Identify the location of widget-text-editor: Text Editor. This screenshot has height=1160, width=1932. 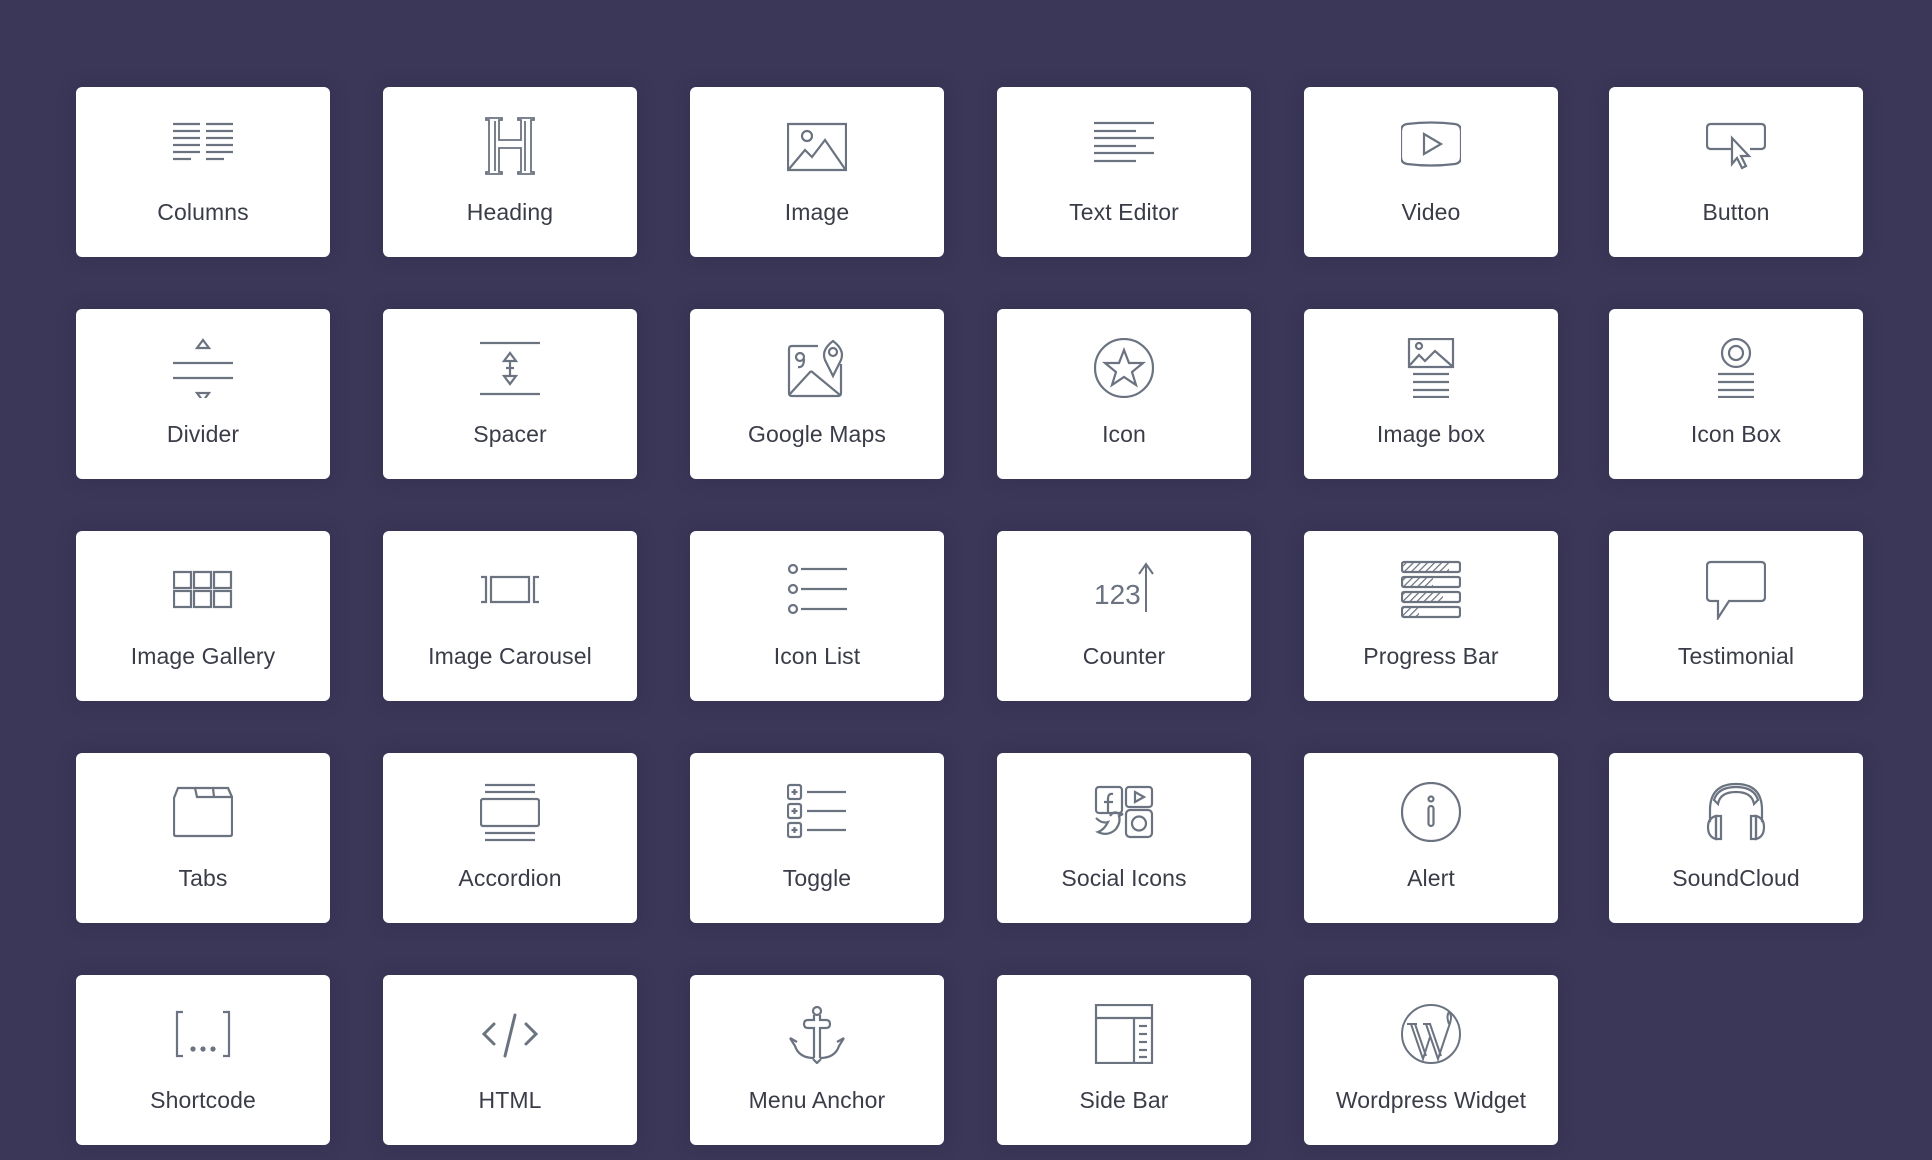
(1124, 172).